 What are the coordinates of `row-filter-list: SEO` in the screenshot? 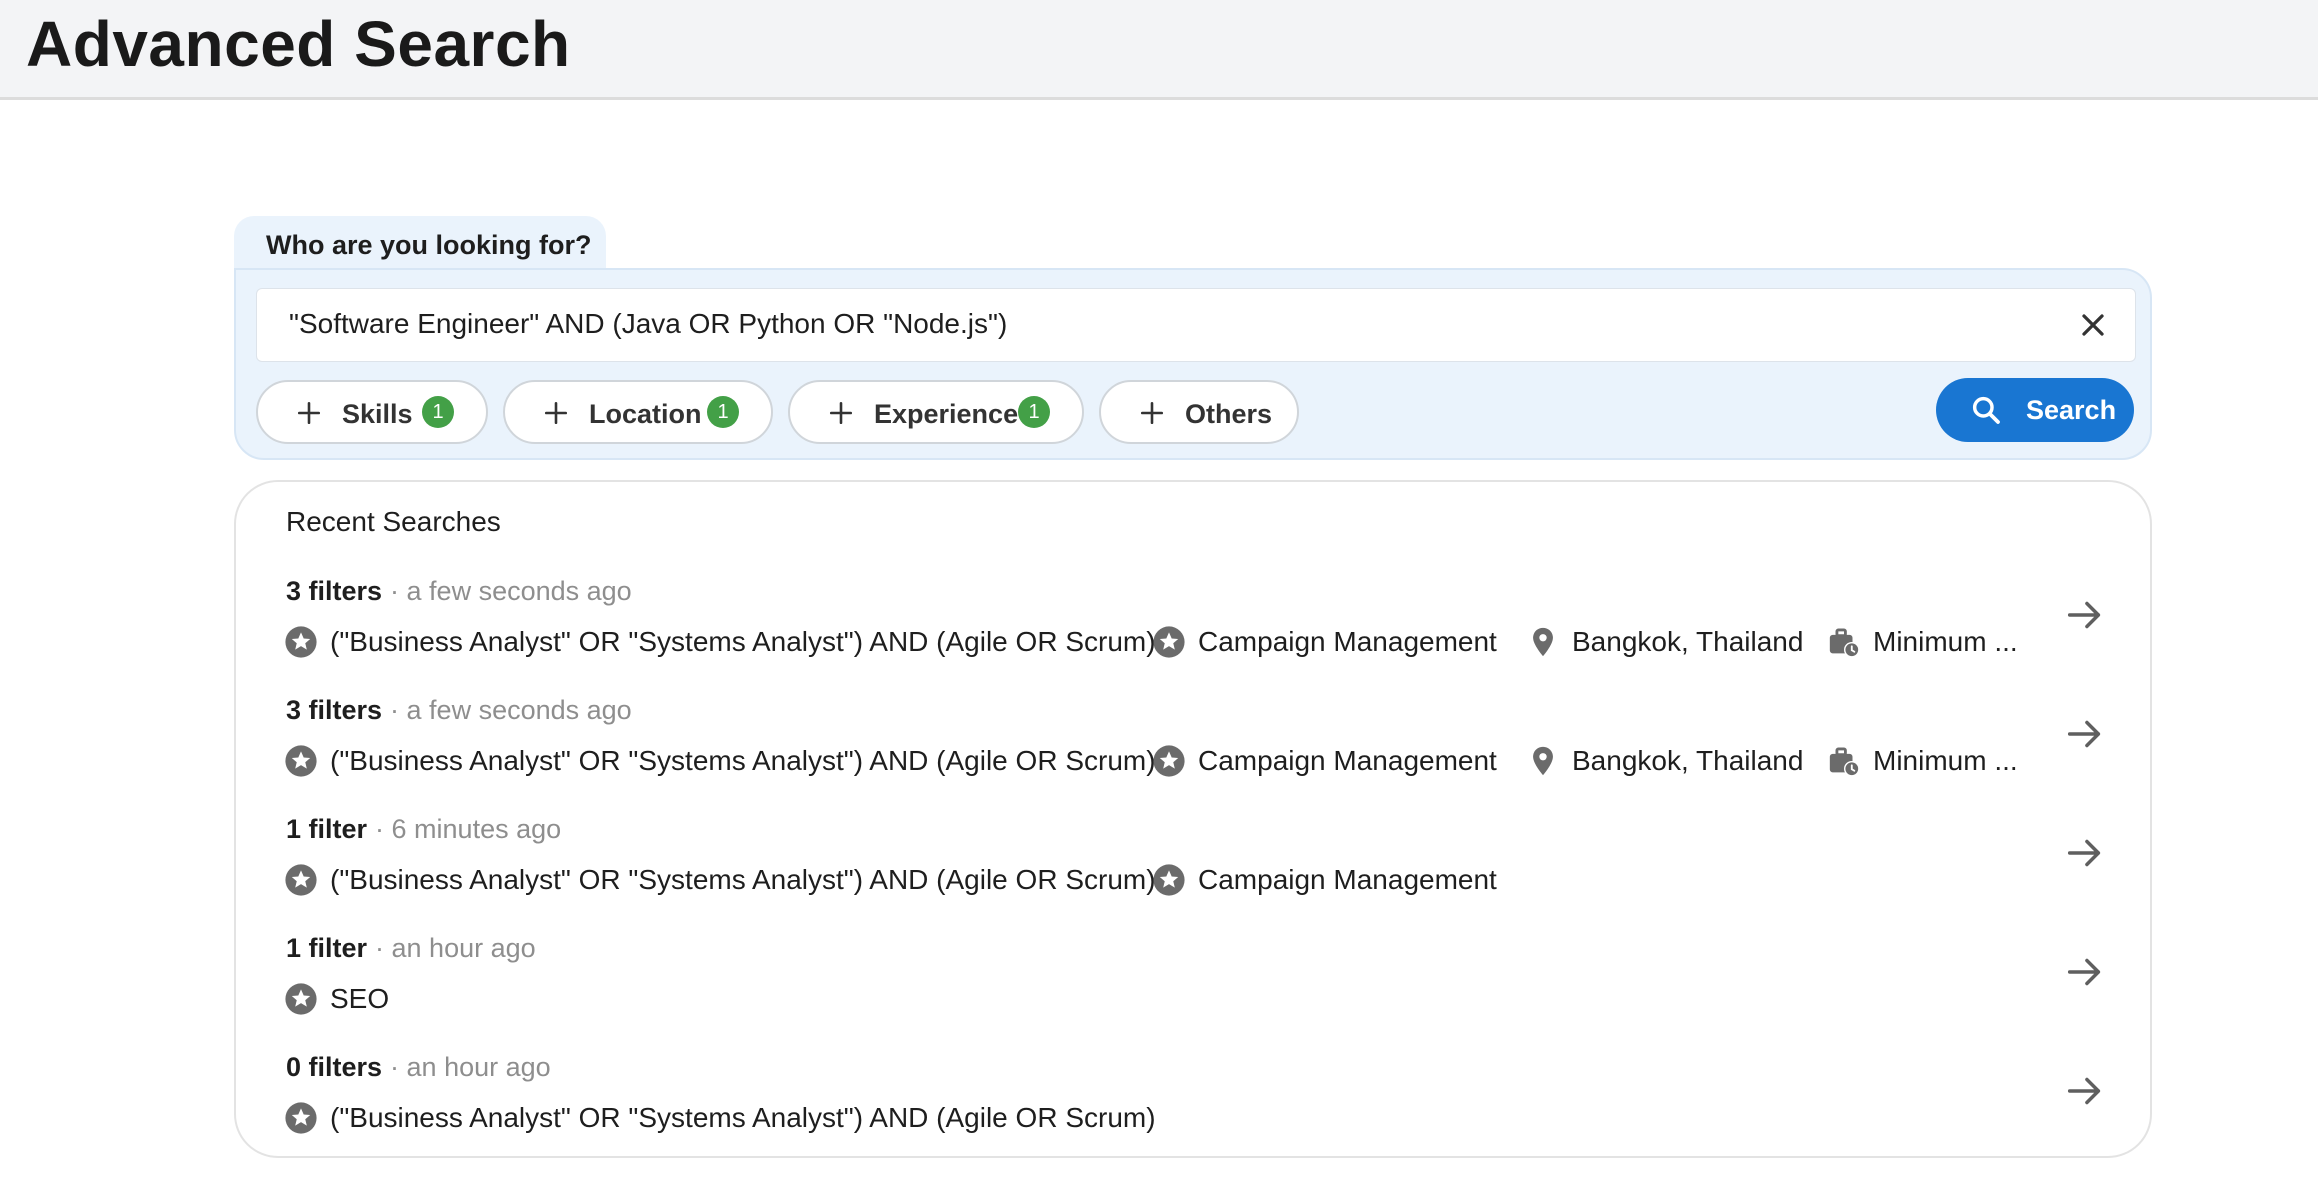 It's located at (1179, 999).